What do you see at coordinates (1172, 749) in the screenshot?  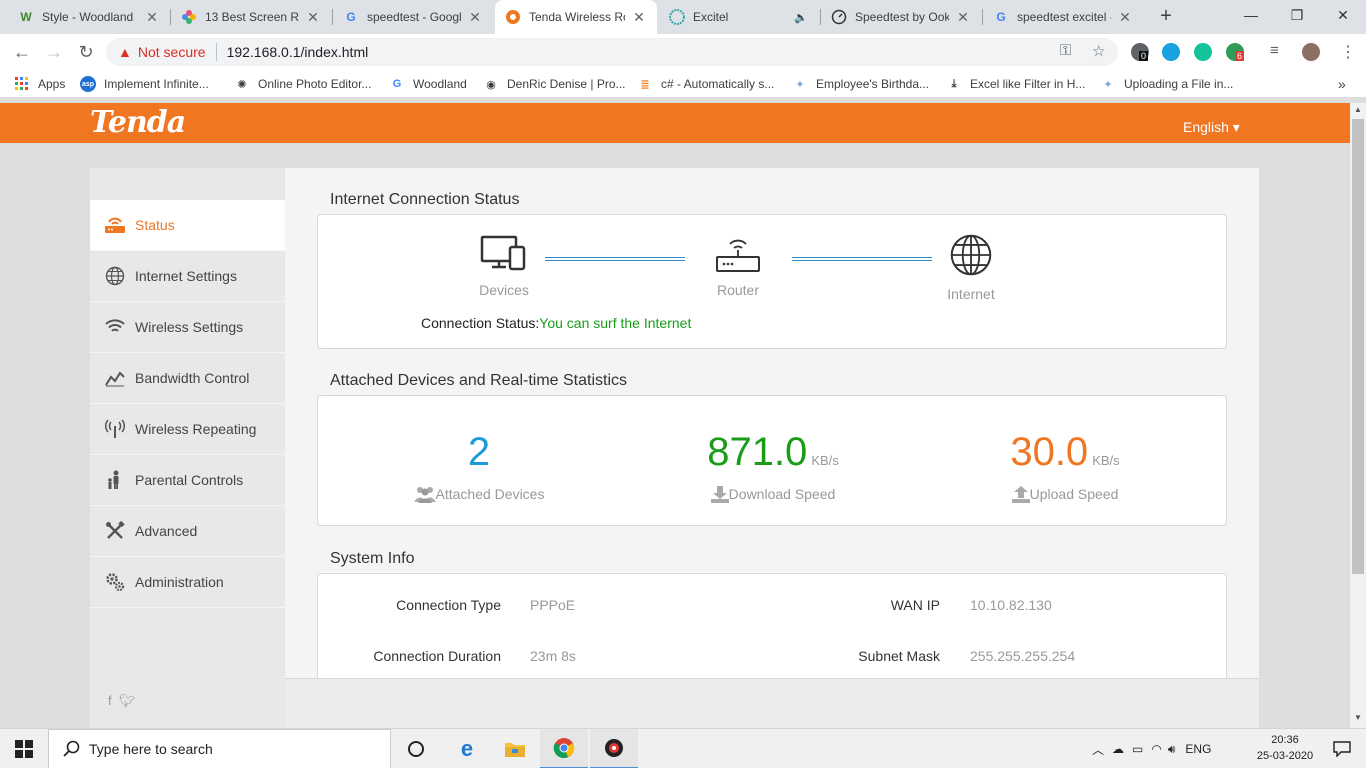 I see `volume-icon: 🔊︎` at bounding box center [1172, 749].